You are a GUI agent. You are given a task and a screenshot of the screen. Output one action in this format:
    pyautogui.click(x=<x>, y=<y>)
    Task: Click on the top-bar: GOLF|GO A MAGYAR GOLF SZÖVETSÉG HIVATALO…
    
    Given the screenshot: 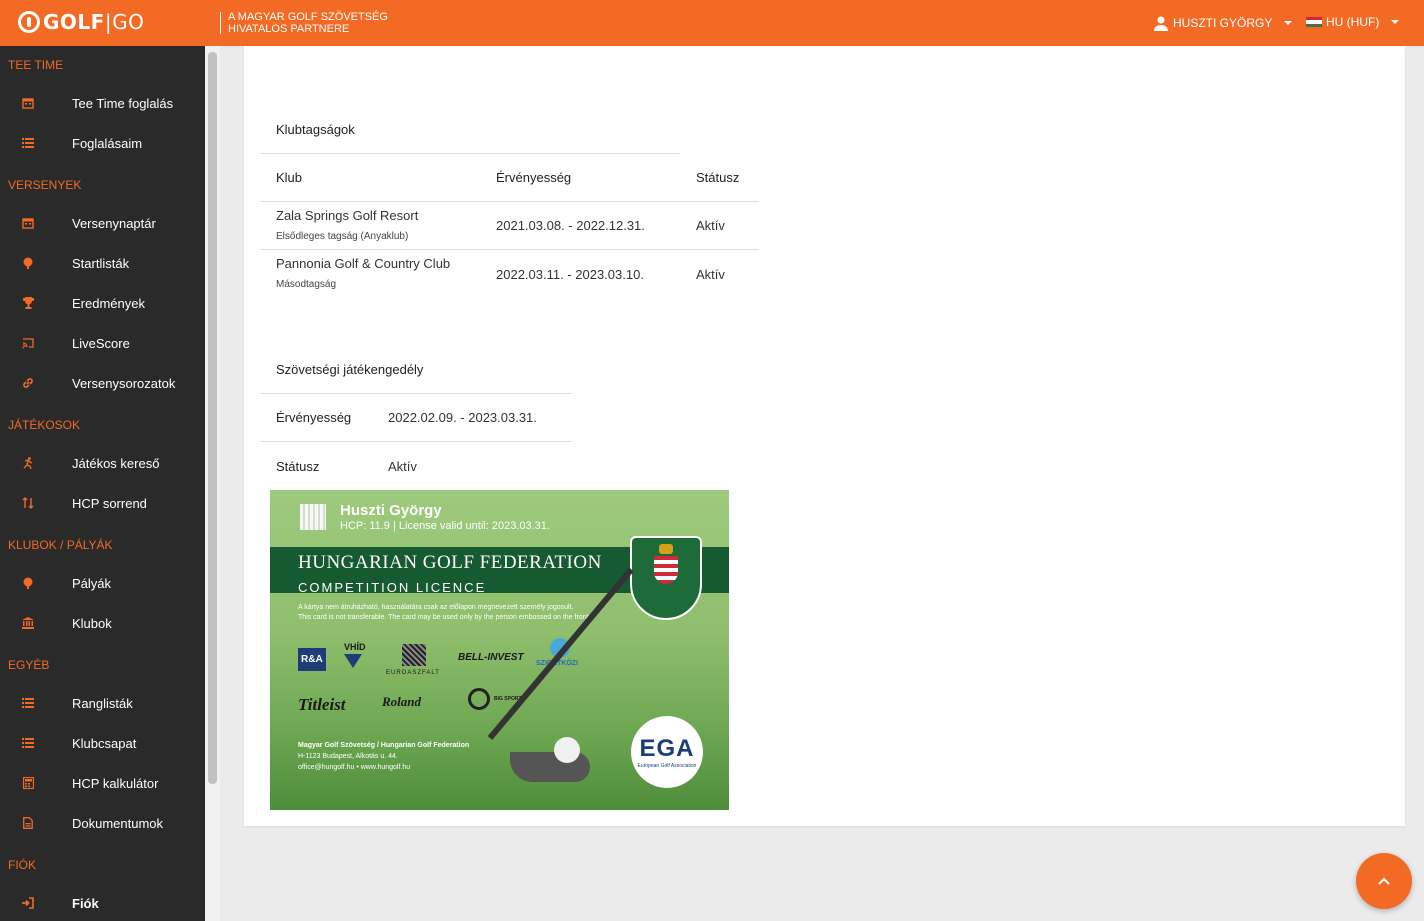 What is the action you would take?
    pyautogui.click(x=712, y=23)
    